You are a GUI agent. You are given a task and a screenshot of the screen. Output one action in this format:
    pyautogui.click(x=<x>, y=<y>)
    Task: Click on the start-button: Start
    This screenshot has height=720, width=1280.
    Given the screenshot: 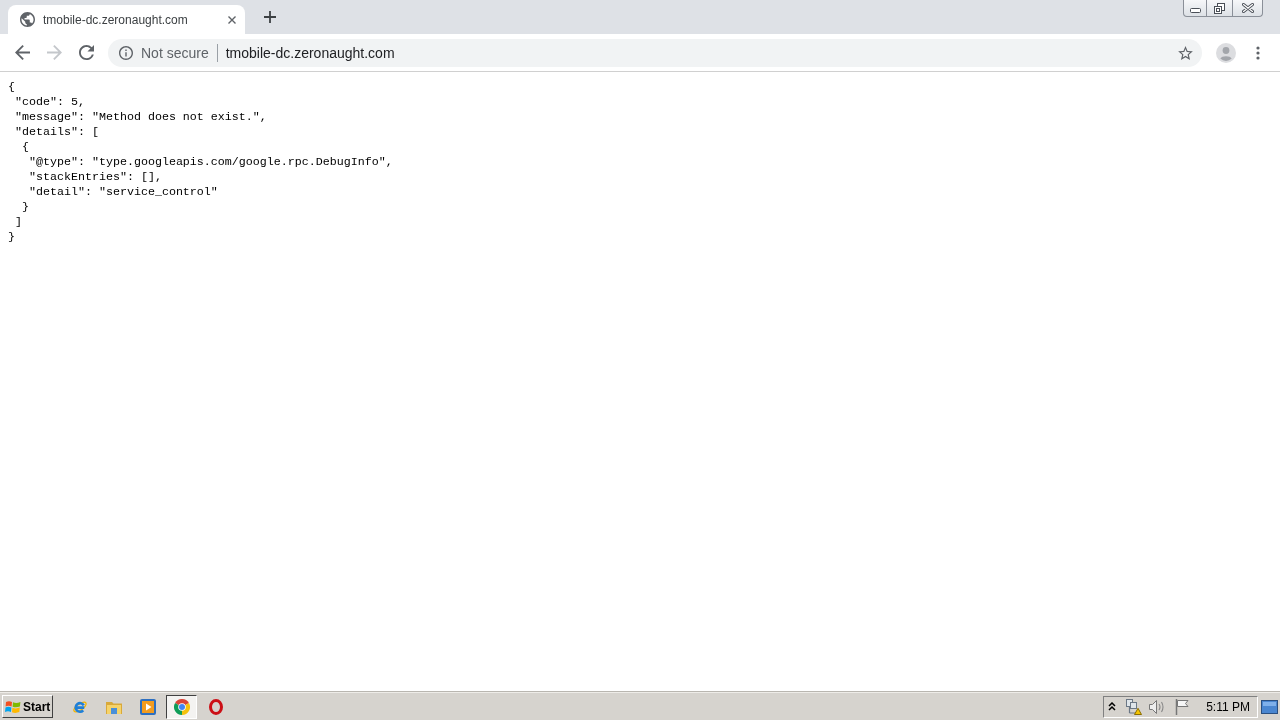 What is the action you would take?
    pyautogui.click(x=27, y=706)
    